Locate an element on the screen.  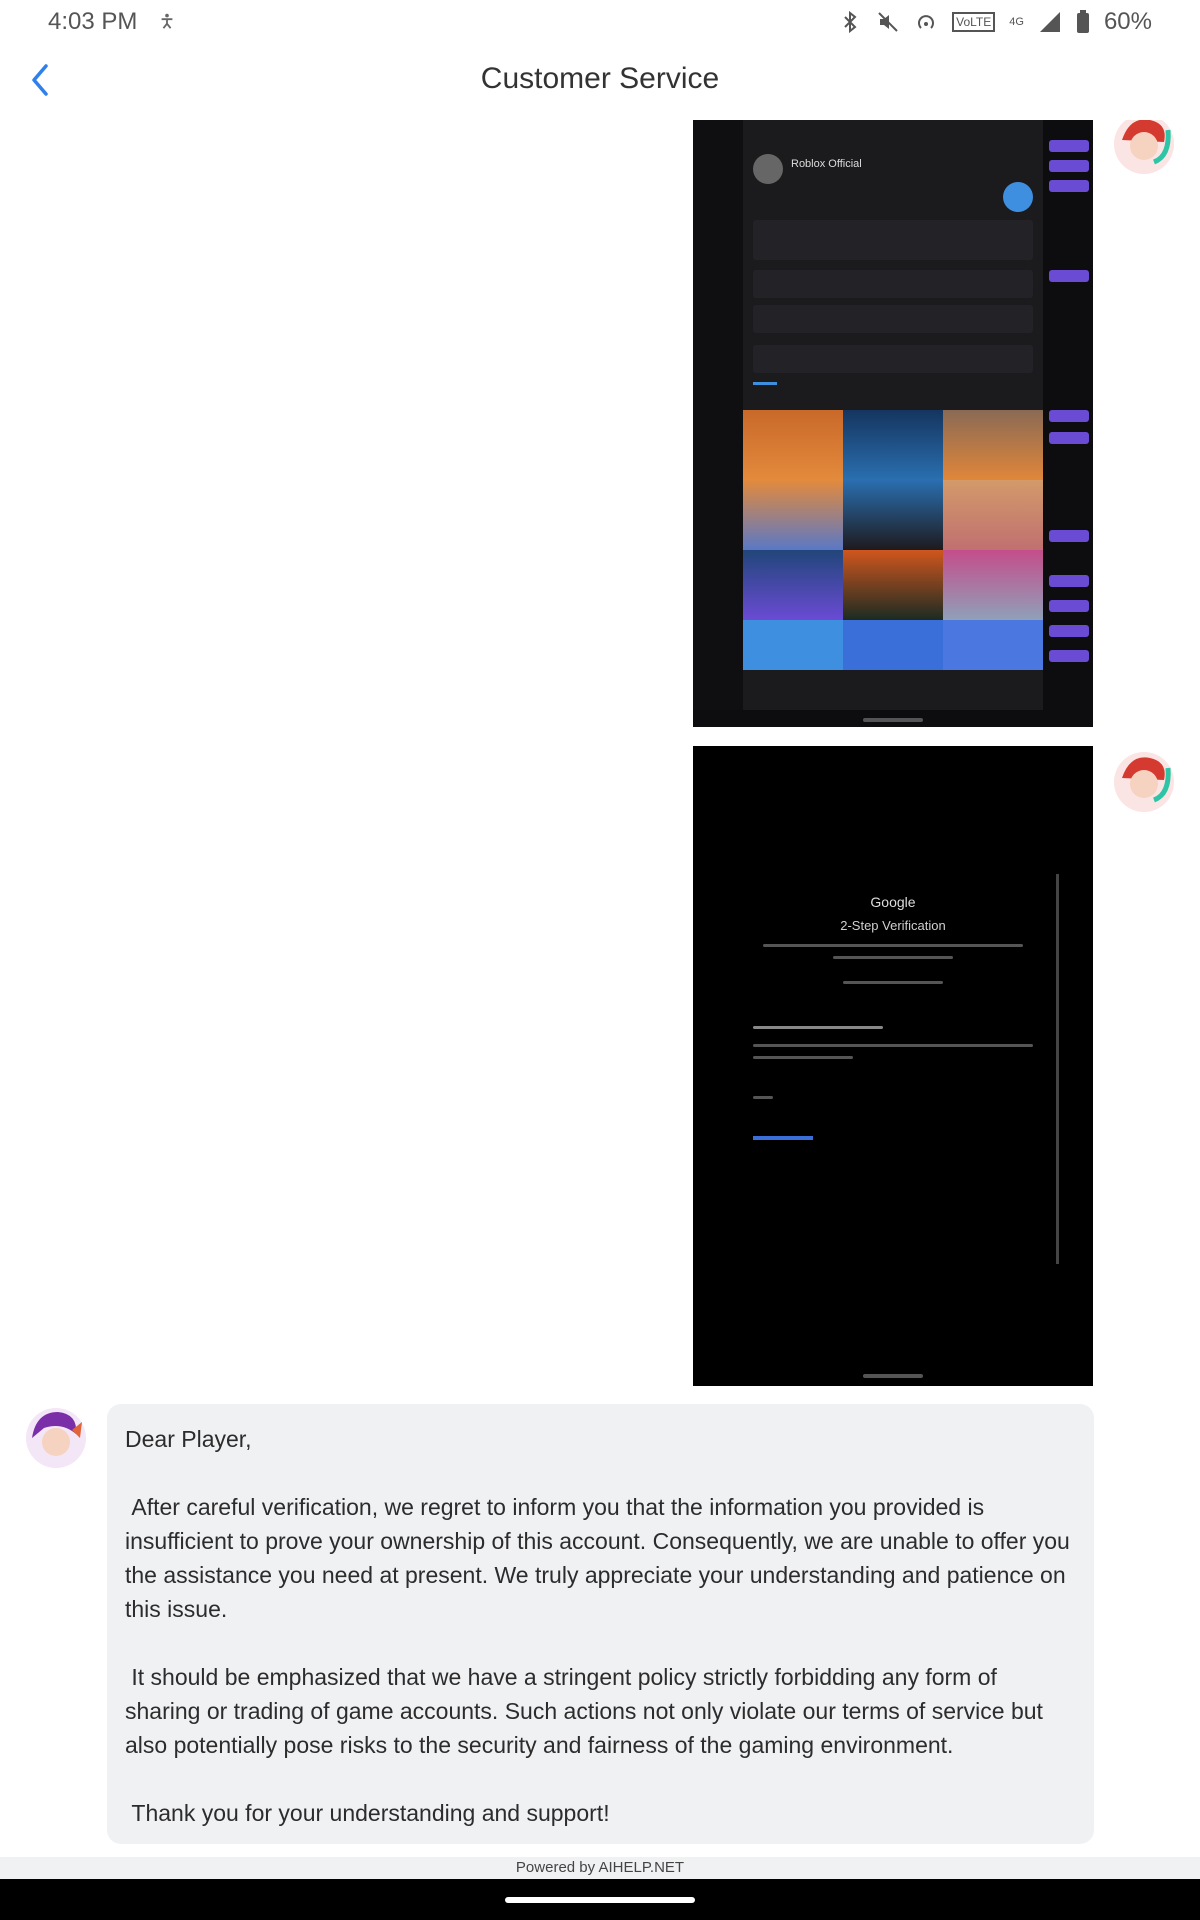
volte-icon: VoLTE is located at coordinates (974, 22).